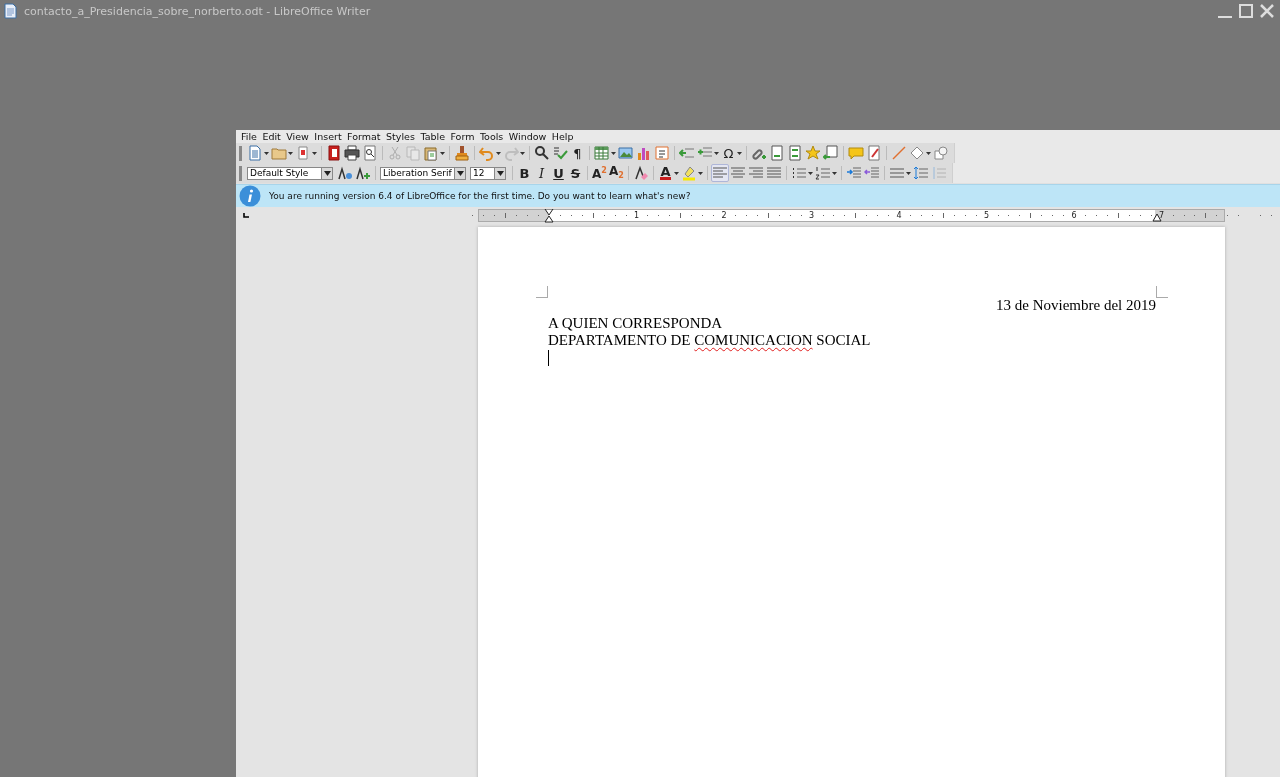  What do you see at coordinates (272, 136) in the screenshot?
I see `menu-item: Edit` at bounding box center [272, 136].